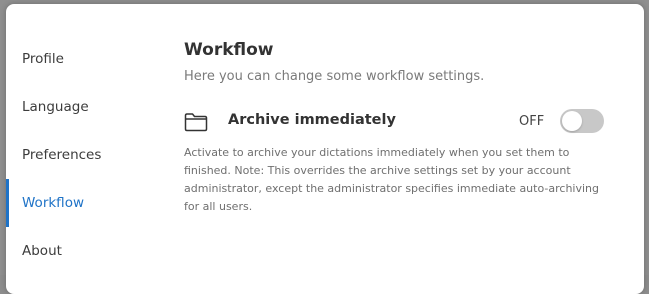 This screenshot has height=294, width=649. I want to click on setting-label: Archive immediately, so click(312, 120).